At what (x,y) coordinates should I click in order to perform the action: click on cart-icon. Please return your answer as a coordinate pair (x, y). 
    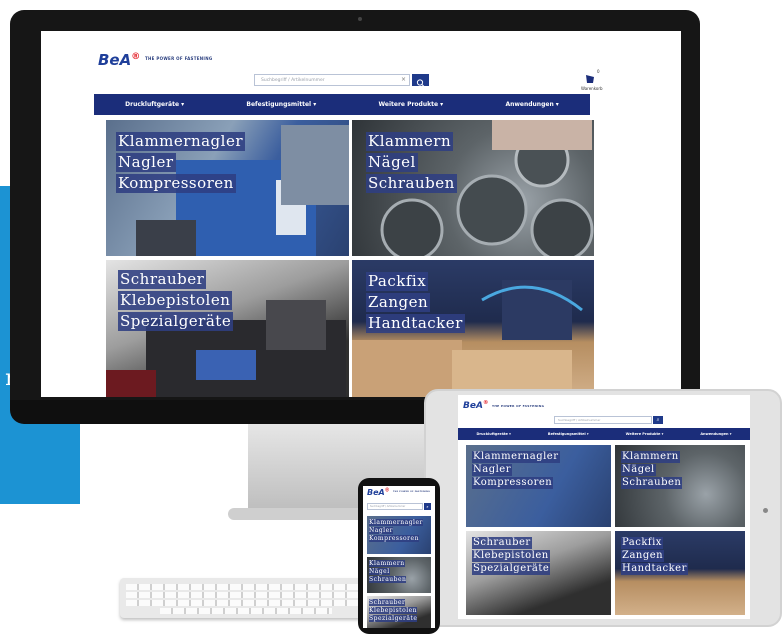
    Looking at the image, I should click on (591, 76).